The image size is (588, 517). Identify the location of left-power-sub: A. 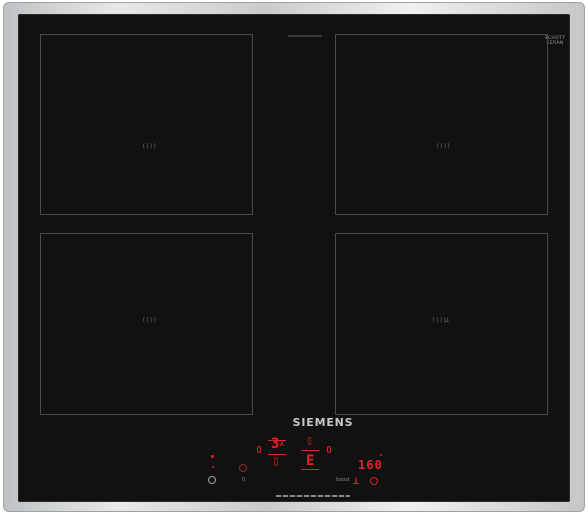
(282, 444).